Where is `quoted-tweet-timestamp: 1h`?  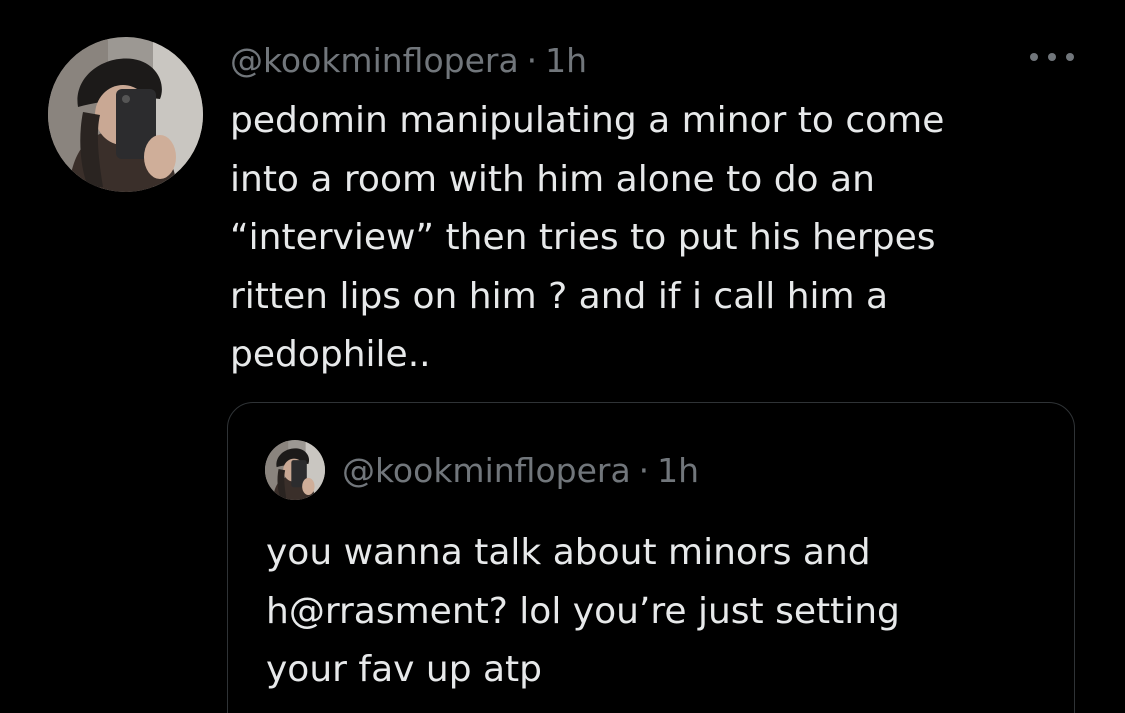 quoted-tweet-timestamp: 1h is located at coordinates (678, 470).